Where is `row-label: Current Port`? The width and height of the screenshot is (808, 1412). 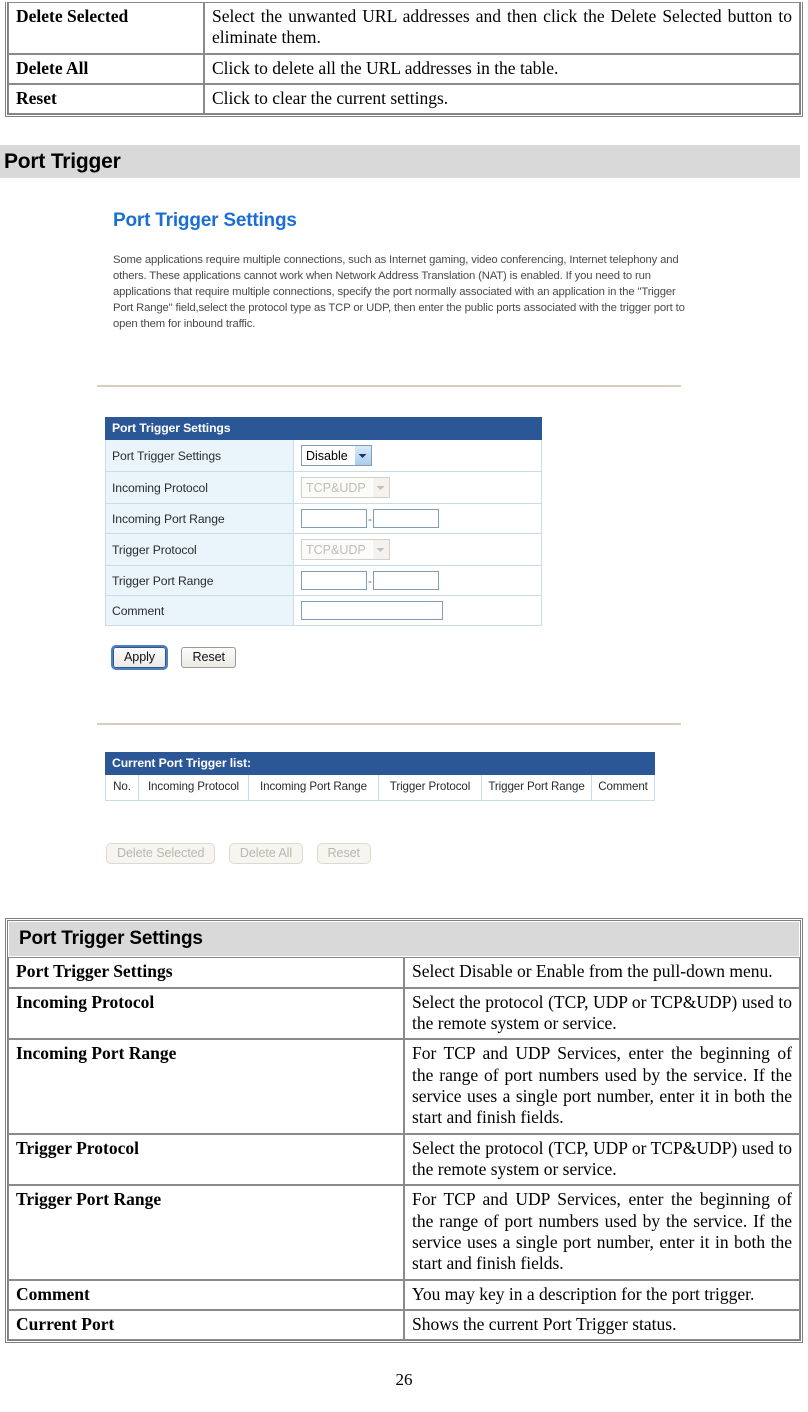
row-label: Current Port is located at coordinates (206, 1325).